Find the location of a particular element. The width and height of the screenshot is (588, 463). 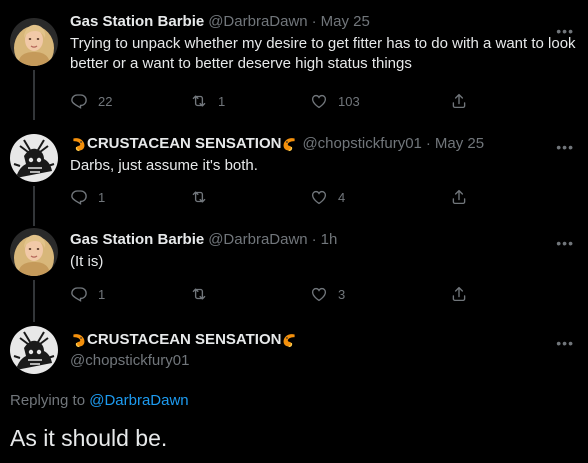

reply-count: 22 is located at coordinates (105, 101).